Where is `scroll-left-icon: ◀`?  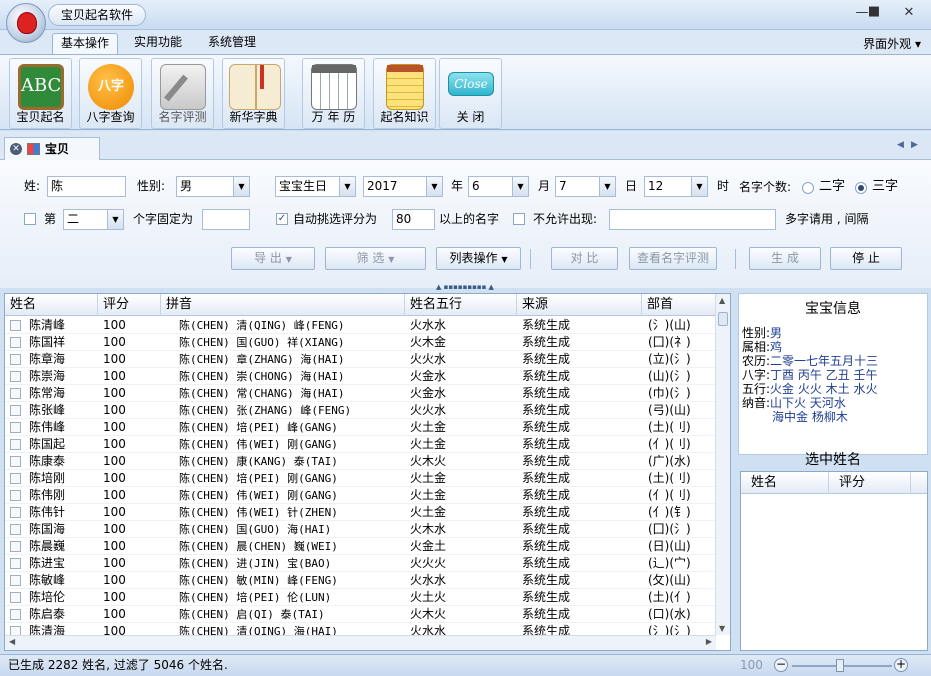
scroll-left-icon: ◀ is located at coordinates (12, 641).